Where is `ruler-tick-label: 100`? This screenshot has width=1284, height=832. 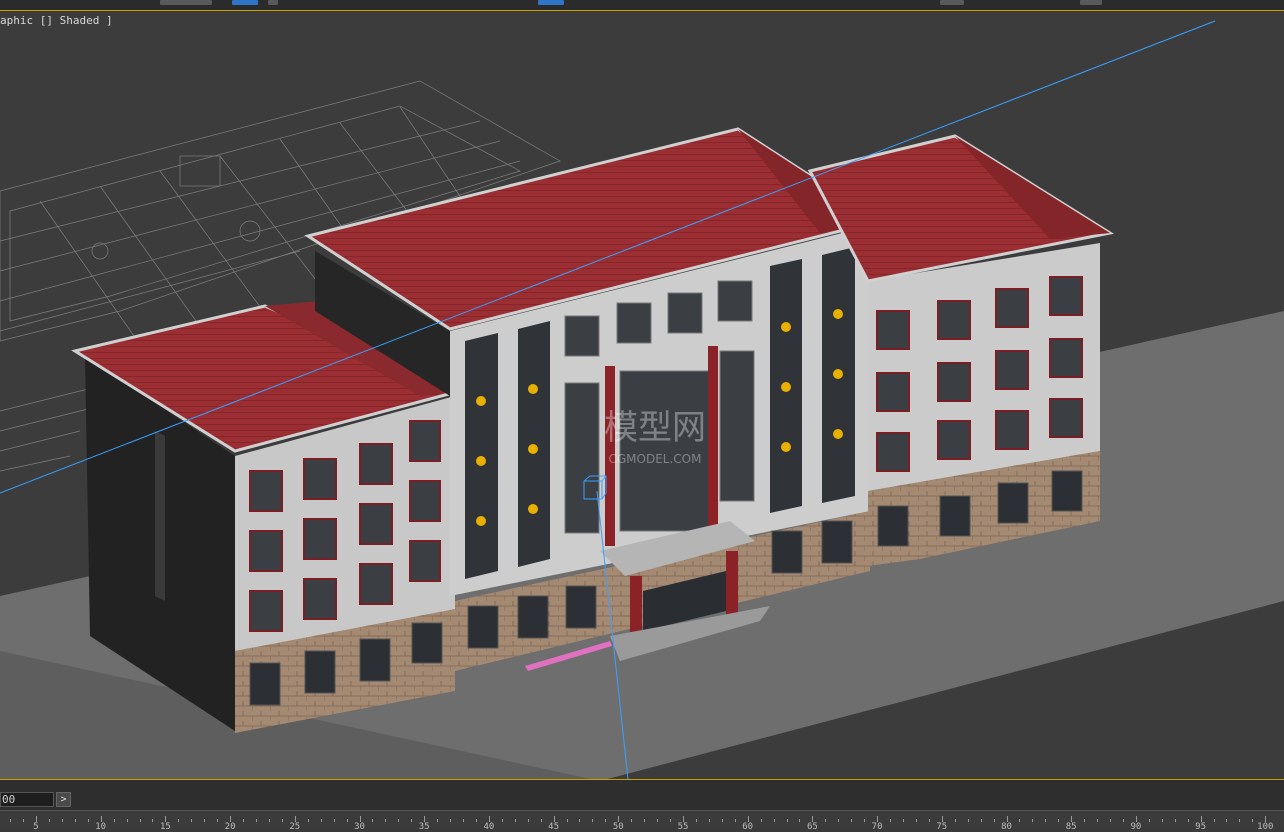
ruler-tick-label: 100 is located at coordinates (1265, 827).